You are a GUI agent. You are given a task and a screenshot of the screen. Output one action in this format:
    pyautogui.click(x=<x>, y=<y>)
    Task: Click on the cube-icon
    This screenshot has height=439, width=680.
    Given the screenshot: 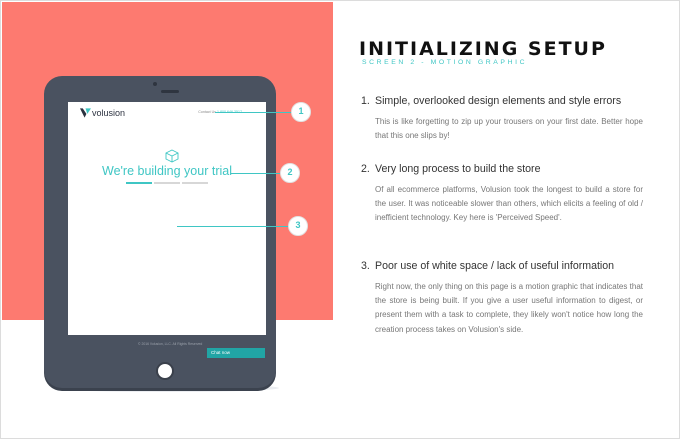 What is the action you would take?
    pyautogui.click(x=172, y=156)
    